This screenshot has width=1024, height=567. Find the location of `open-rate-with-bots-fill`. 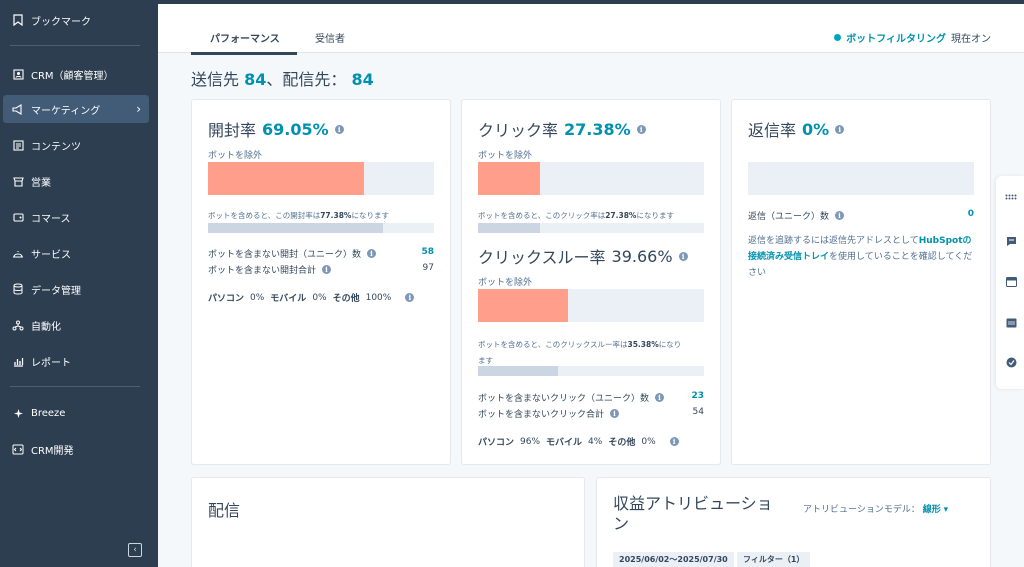

open-rate-with-bots-fill is located at coordinates (295, 228).